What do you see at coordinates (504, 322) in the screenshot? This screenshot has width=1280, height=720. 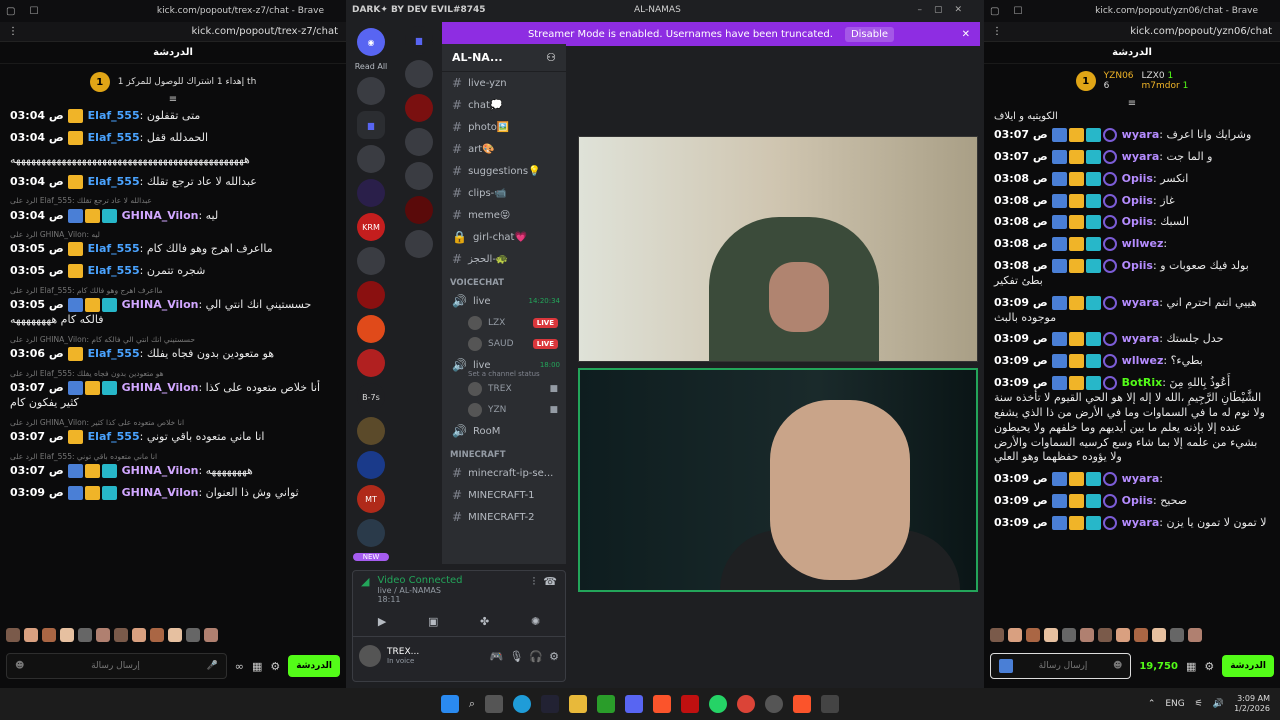 I see `voice-user: LZX LIVE` at bounding box center [504, 322].